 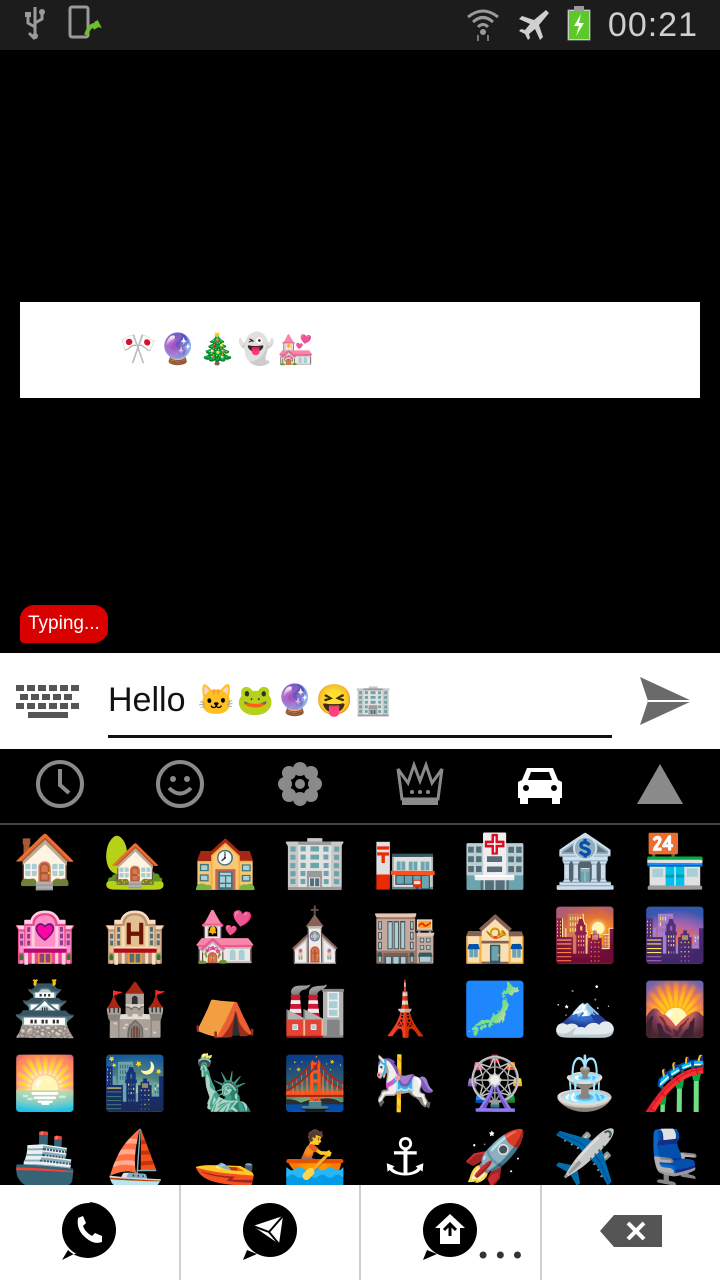 I want to click on clock-icon, so click(x=60, y=786).